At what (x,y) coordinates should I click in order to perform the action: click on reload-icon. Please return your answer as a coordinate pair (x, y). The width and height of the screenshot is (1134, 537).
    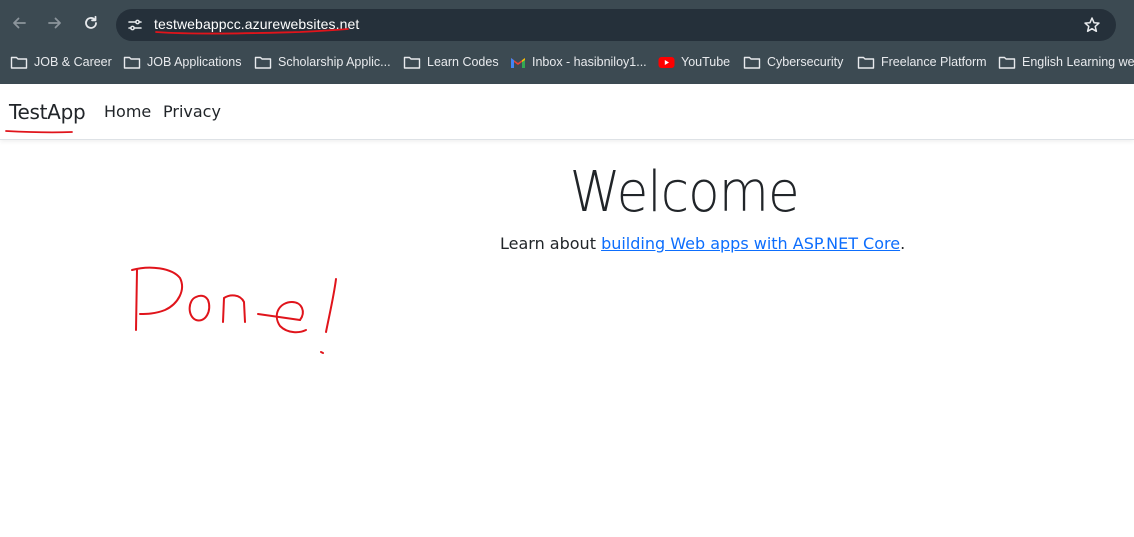
    Looking at the image, I should click on (91, 22).